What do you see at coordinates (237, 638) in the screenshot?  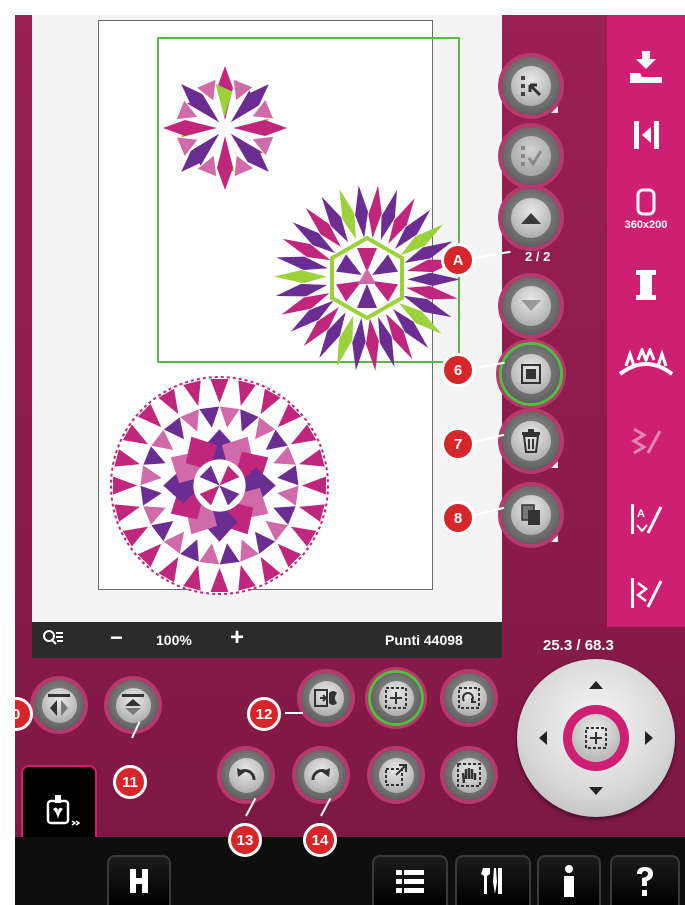 I see `zoom-in-button: +` at bounding box center [237, 638].